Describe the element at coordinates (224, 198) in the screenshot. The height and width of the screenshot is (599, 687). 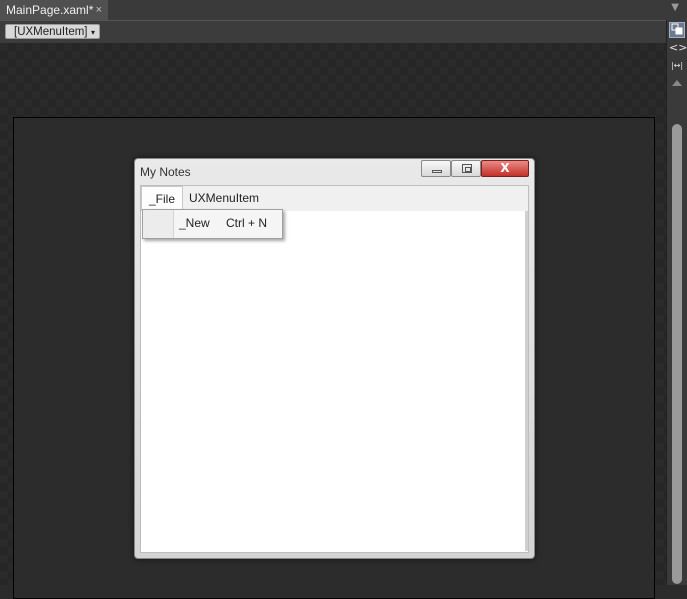
I see `menu-item-uxmenuitem: UXMenuItem` at that location.